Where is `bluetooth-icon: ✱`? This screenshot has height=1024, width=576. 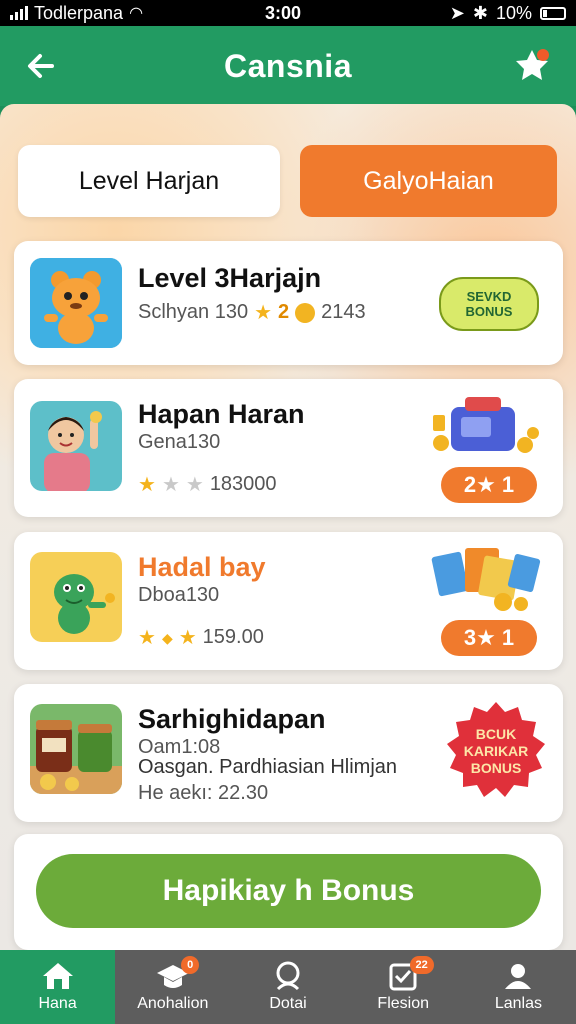 bluetooth-icon: ✱ is located at coordinates (480, 12).